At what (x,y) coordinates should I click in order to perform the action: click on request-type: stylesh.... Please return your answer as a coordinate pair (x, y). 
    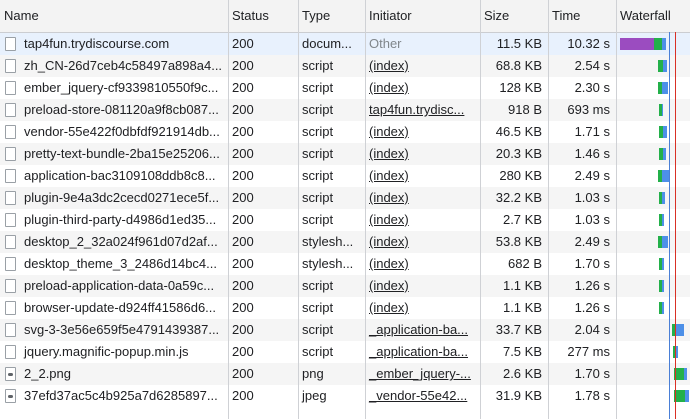
    Looking at the image, I should click on (328, 241).